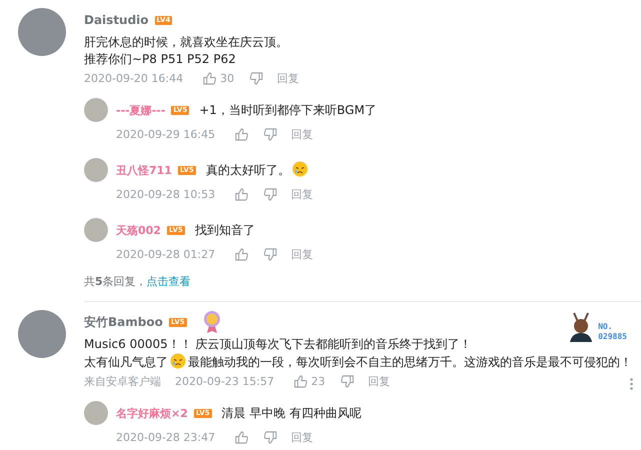 Image resolution: width=641 pixels, height=450 pixels. Describe the element at coordinates (166, 194) in the screenshot. I see `timestamp: 2020-09-28 10:53` at that location.